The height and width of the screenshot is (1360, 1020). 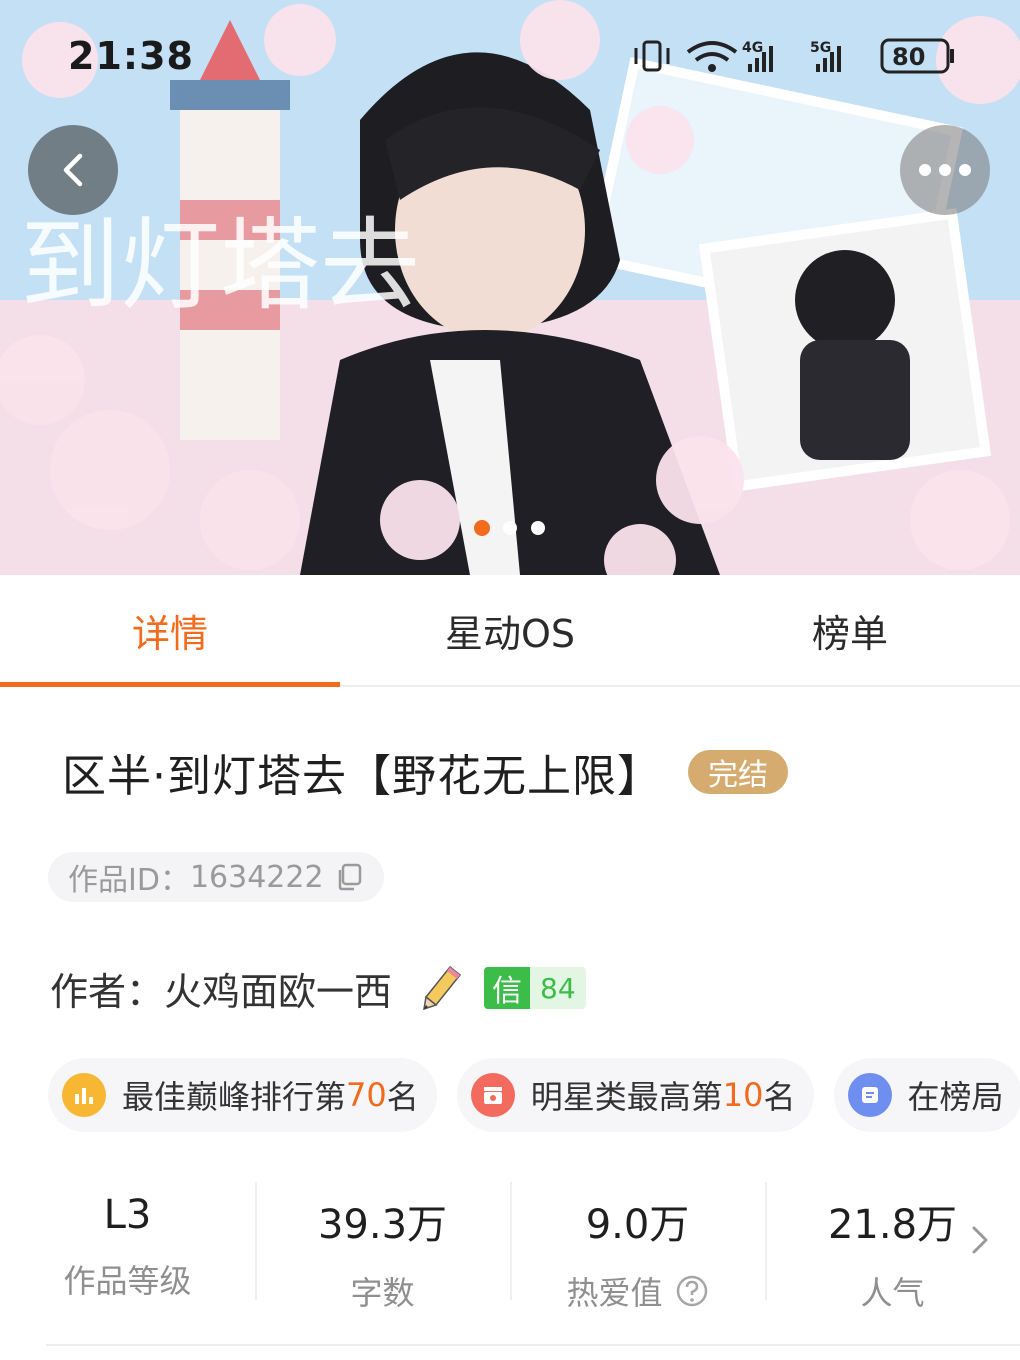 What do you see at coordinates (492, 1095) in the screenshot?
I see `clapperboard-icon` at bounding box center [492, 1095].